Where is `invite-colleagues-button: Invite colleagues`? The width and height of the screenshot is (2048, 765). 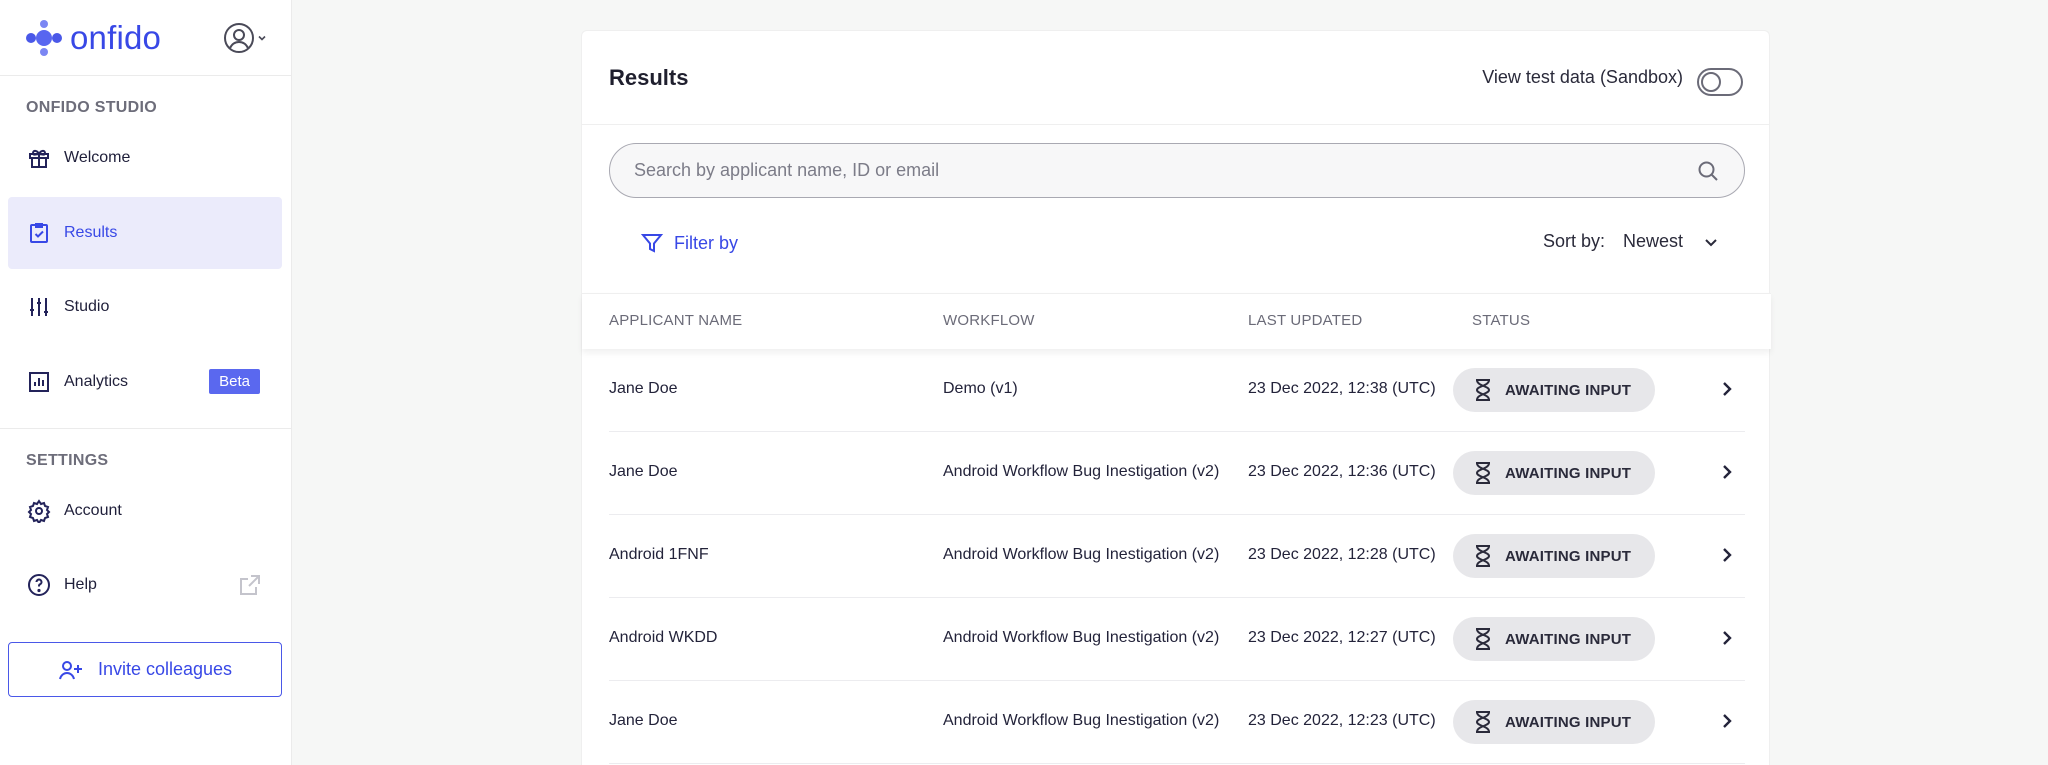 invite-colleagues-button: Invite colleagues is located at coordinates (145, 669).